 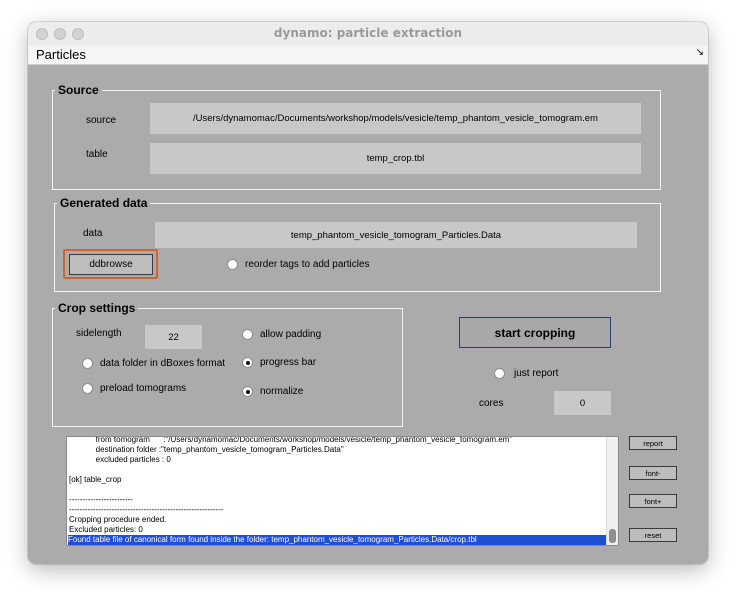 What do you see at coordinates (173, 337) in the screenshot?
I see `sidelength-field: 22` at bounding box center [173, 337].